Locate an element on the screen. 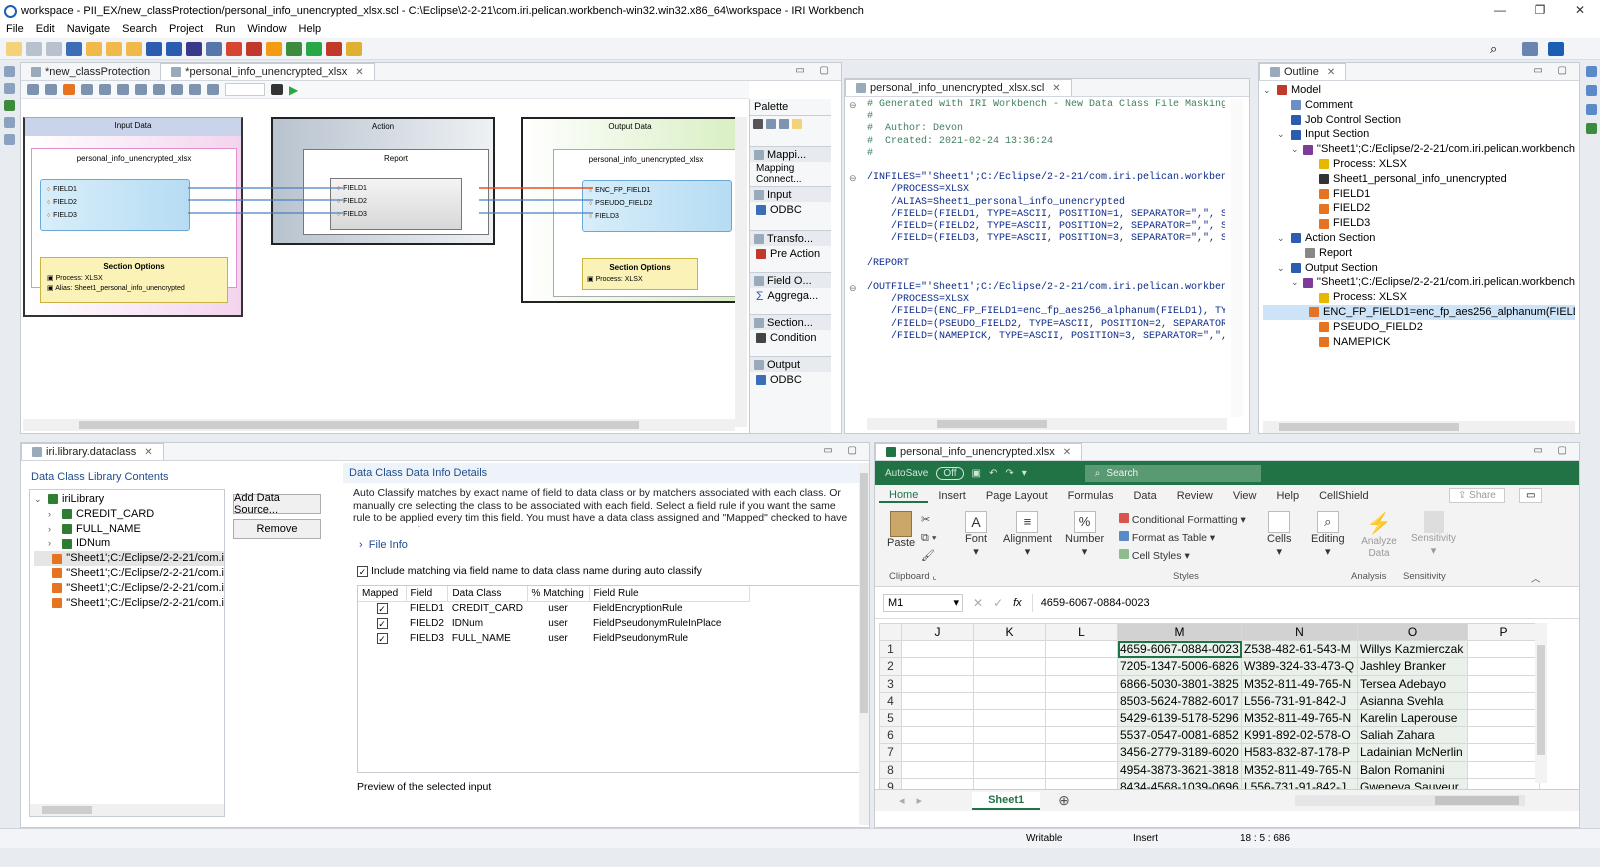  cell: Ladainian McNerlin is located at coordinates (1412, 752).